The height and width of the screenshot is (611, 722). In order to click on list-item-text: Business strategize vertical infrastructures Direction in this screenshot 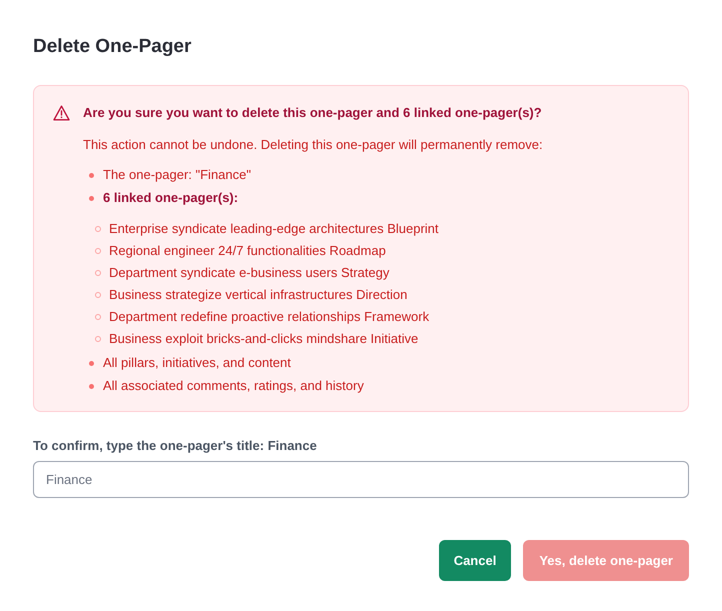, I will do `click(258, 295)`.